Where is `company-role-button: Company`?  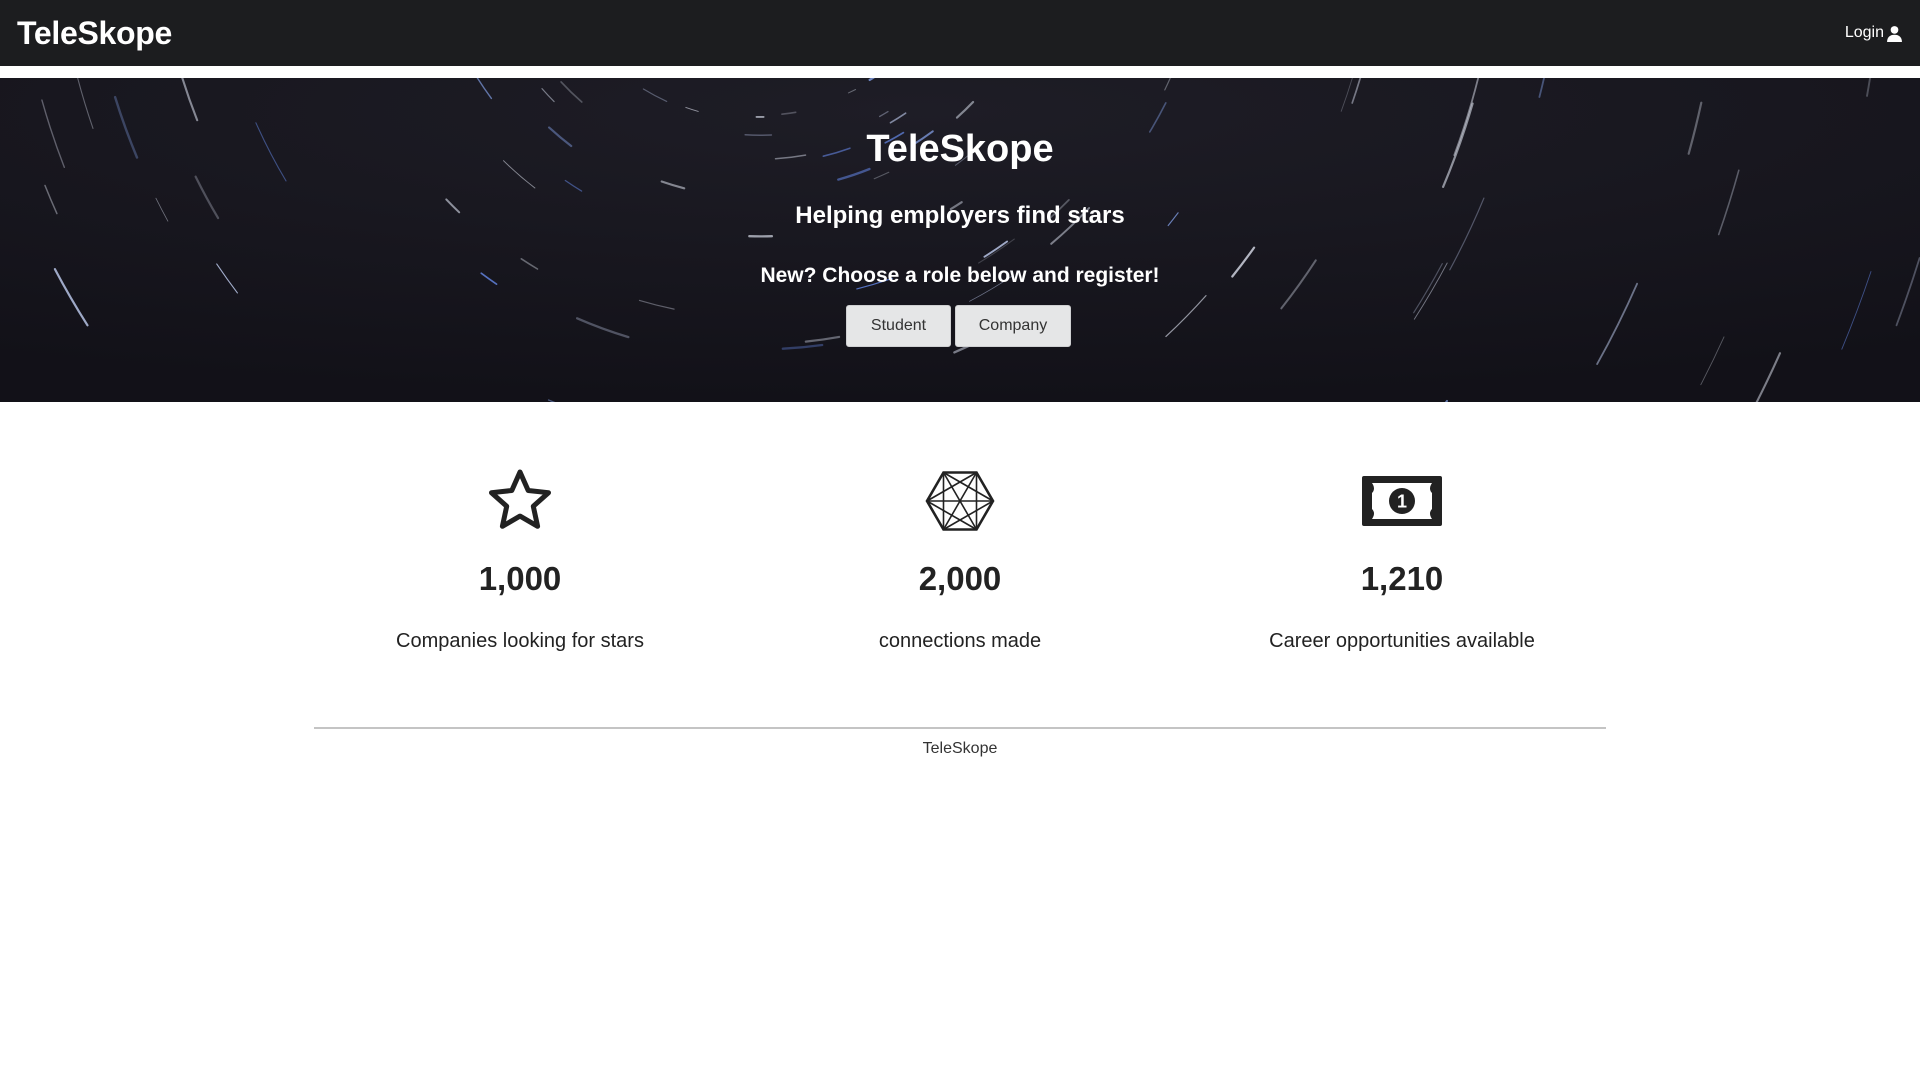 company-role-button: Company is located at coordinates (1013, 326).